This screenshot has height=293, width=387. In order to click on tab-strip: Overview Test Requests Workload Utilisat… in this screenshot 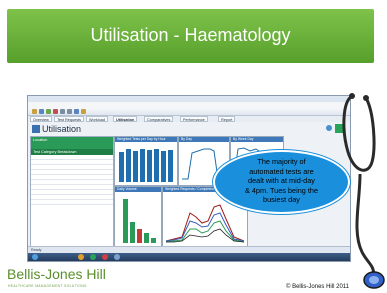, I will do `click(189, 119)`.